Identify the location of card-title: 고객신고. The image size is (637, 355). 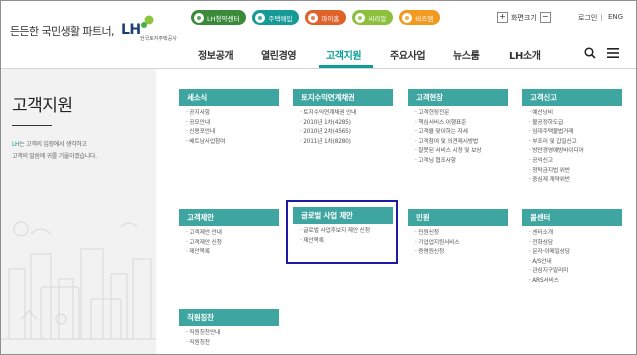
(572, 97).